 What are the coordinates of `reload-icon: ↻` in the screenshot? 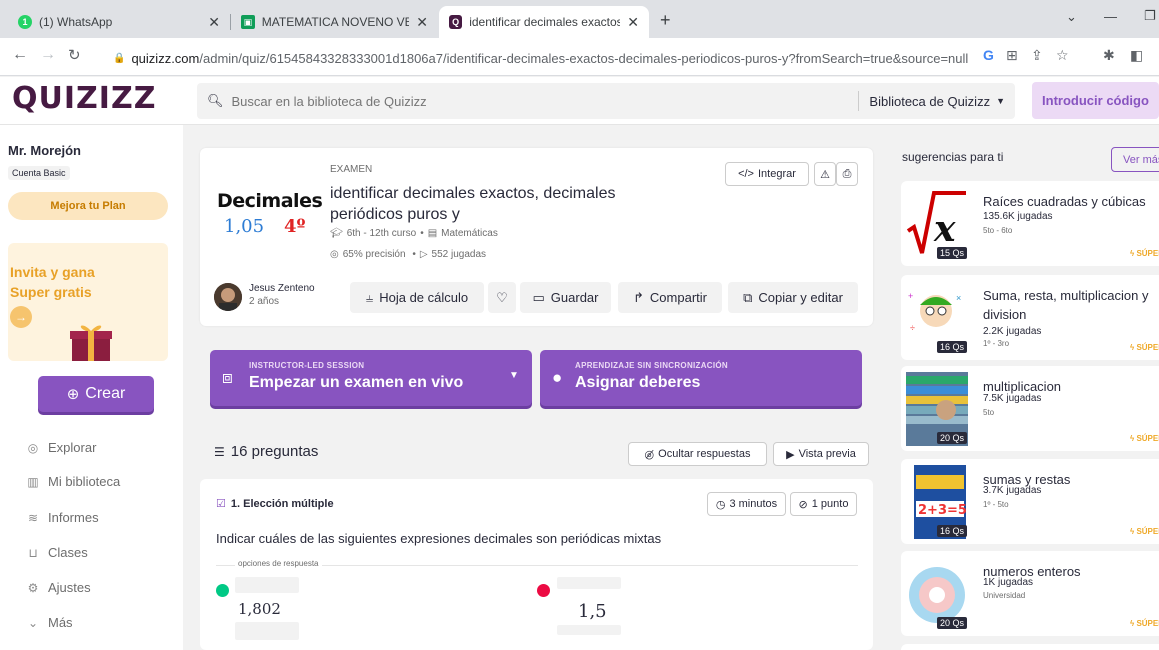 It's located at (74, 55).